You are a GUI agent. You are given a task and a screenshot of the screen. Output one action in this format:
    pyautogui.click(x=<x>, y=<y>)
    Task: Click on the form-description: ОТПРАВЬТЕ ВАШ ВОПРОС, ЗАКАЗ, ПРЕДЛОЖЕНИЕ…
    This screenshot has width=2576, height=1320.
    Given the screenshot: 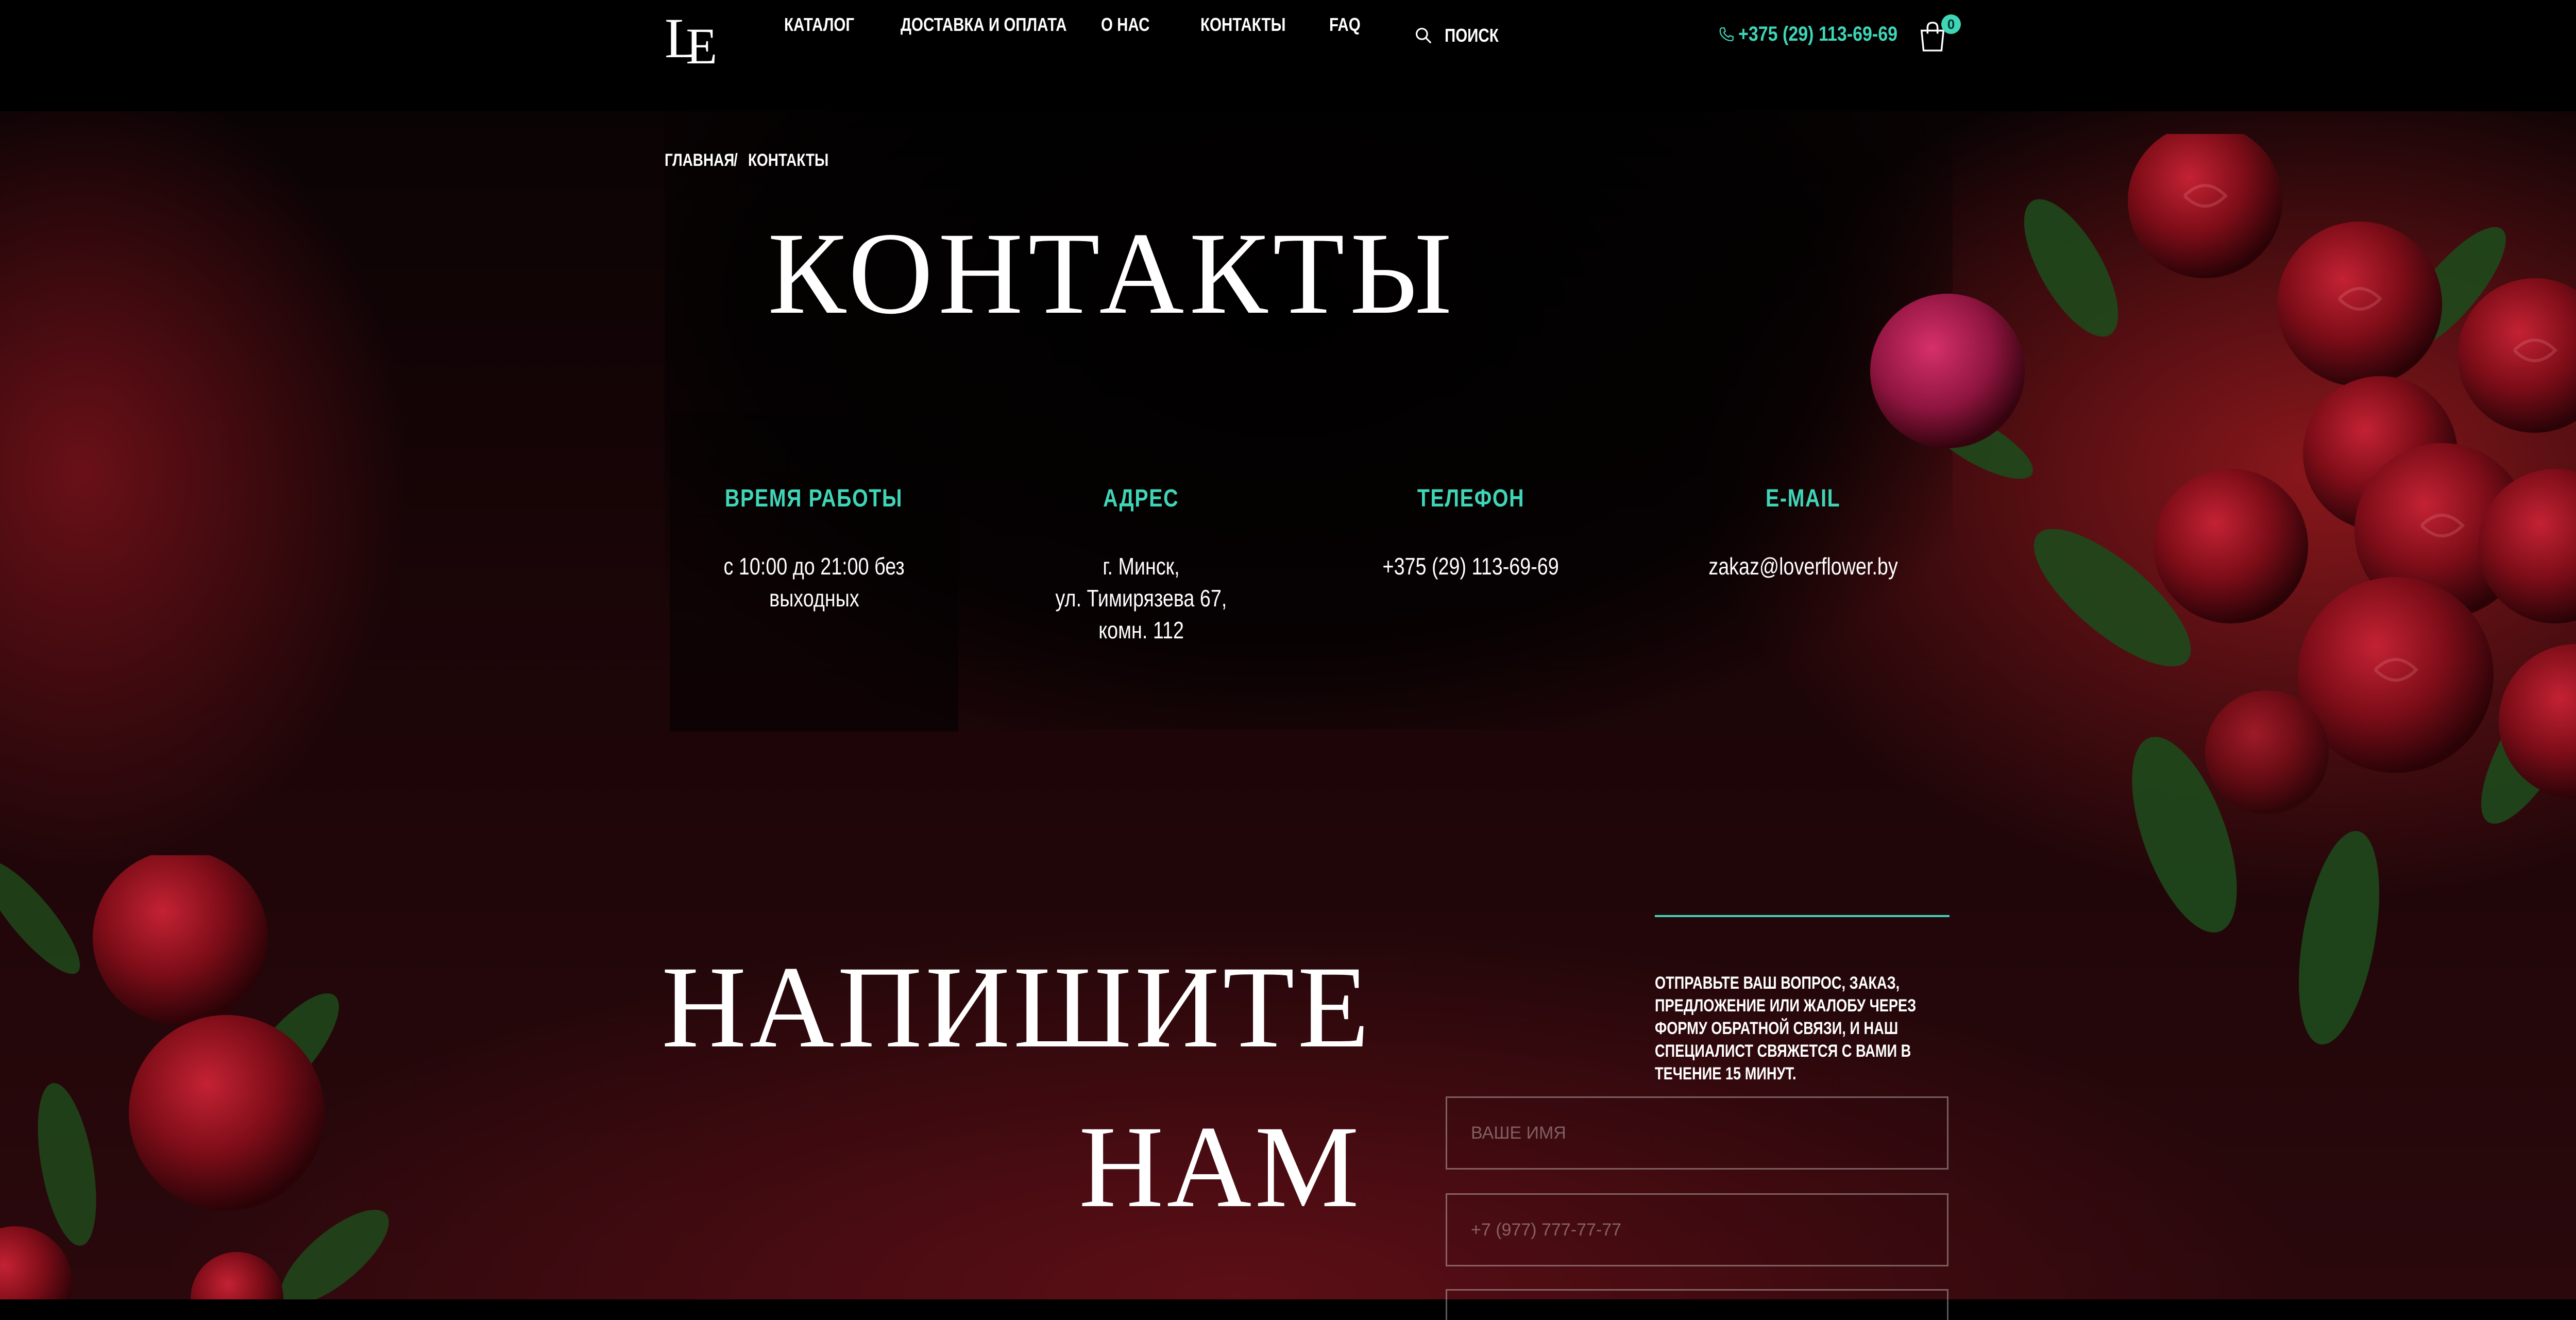 What is the action you would take?
    pyautogui.click(x=1786, y=1028)
    